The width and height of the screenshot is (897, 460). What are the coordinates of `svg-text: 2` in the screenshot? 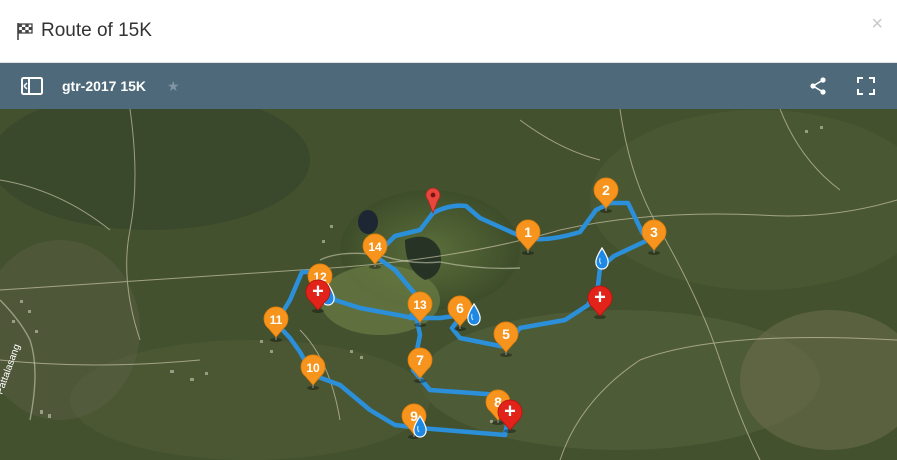 It's located at (606, 190).